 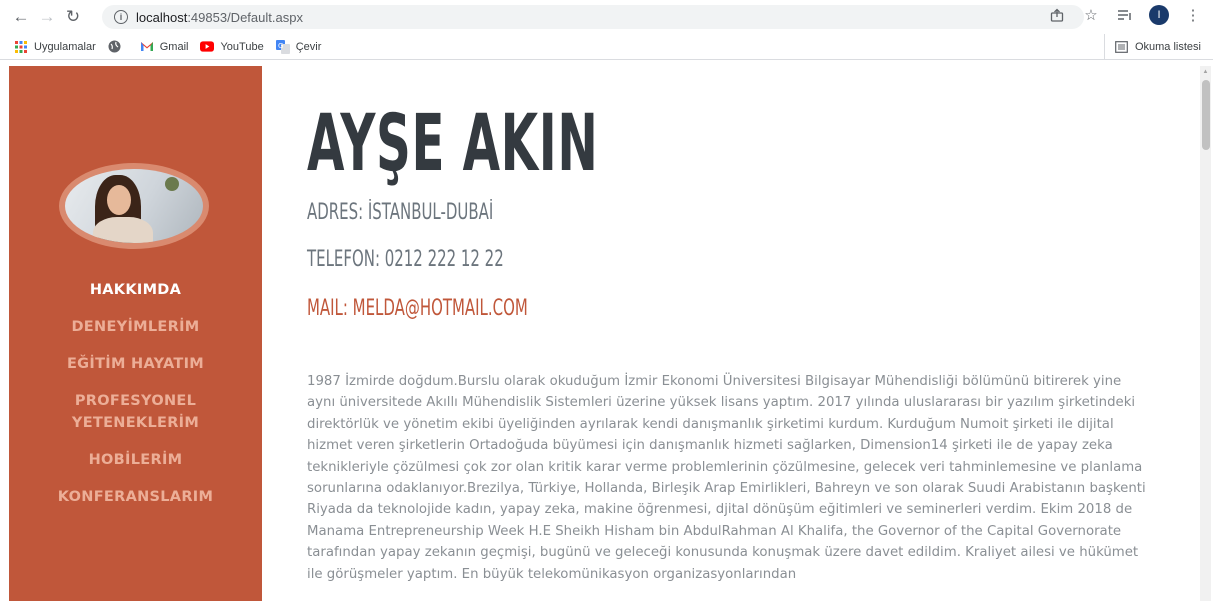 What do you see at coordinates (1205, 72) in the screenshot?
I see `scroll-up-icon: ▲` at bounding box center [1205, 72].